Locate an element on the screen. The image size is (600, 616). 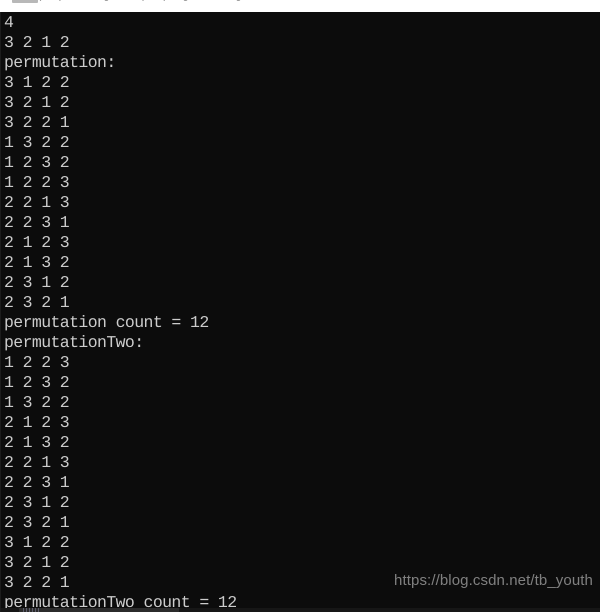
window-strip-text: ( q g ( ( g g is located at coordinates (300, 6).